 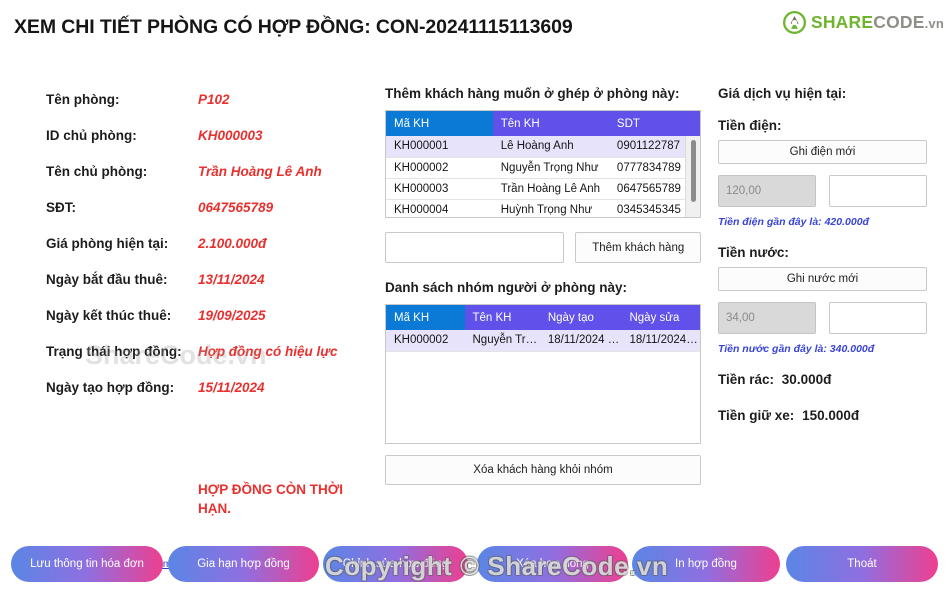 I want to click on detail-value-end-date: 19/09/2025, so click(x=232, y=315).